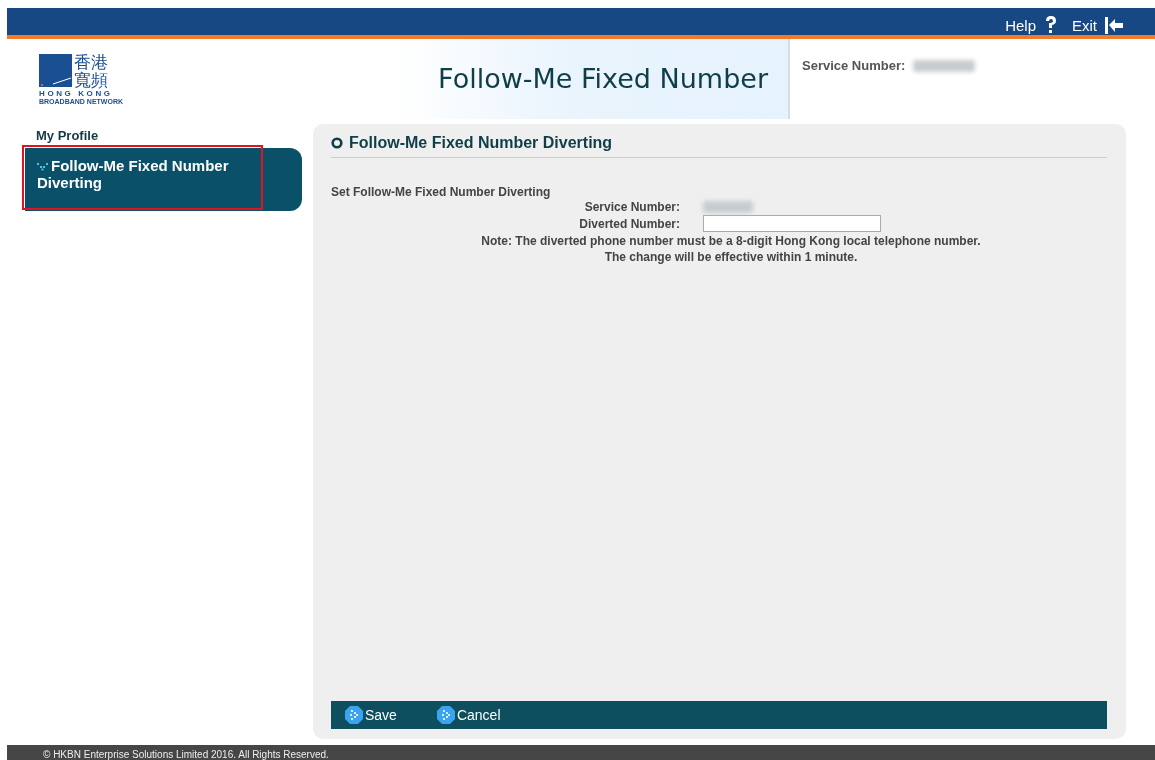 This screenshot has width=1155, height=760. I want to click on cancel-button: Cancel, so click(468, 715).